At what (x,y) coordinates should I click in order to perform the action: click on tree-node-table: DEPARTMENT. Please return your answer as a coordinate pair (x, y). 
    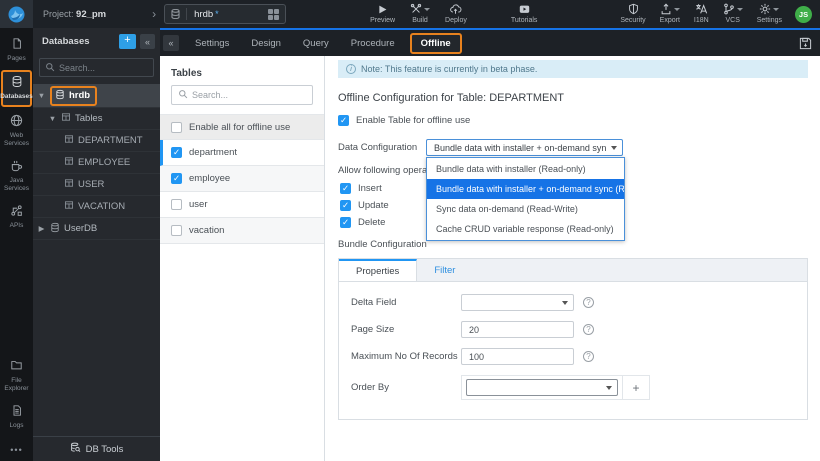
    Looking at the image, I should click on (96, 141).